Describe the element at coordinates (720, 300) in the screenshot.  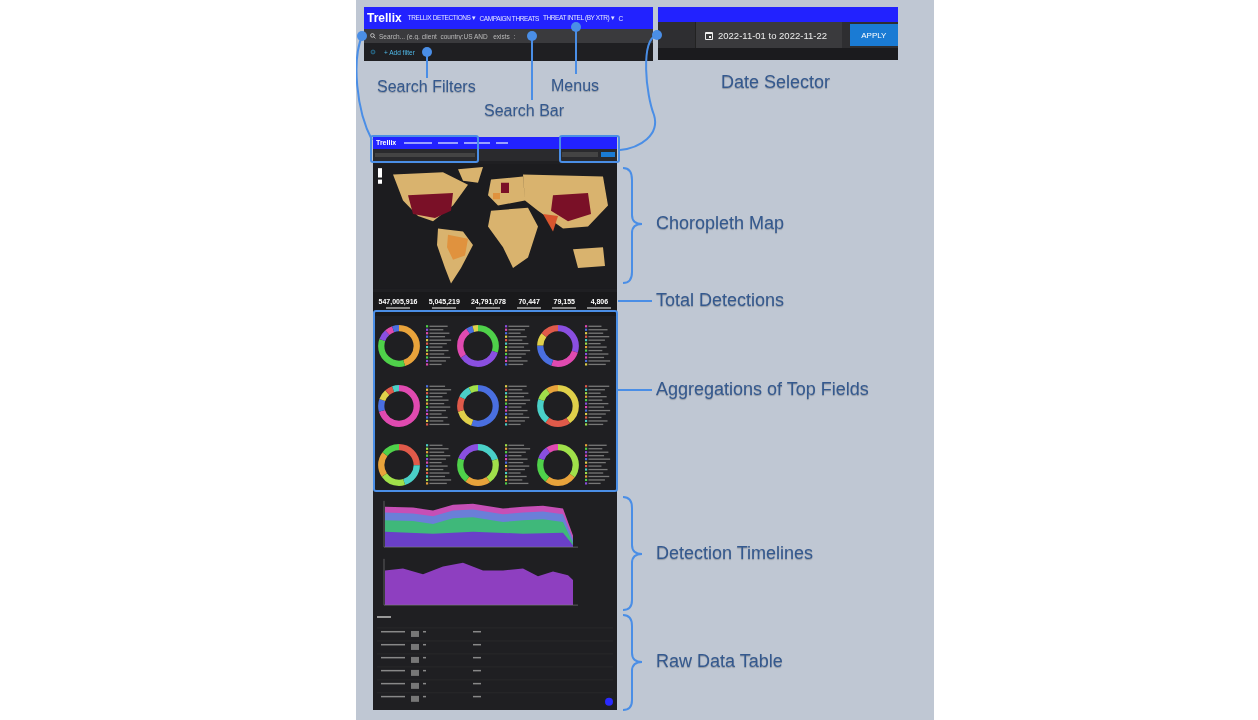
I see `callout-label: Total Detections` at that location.